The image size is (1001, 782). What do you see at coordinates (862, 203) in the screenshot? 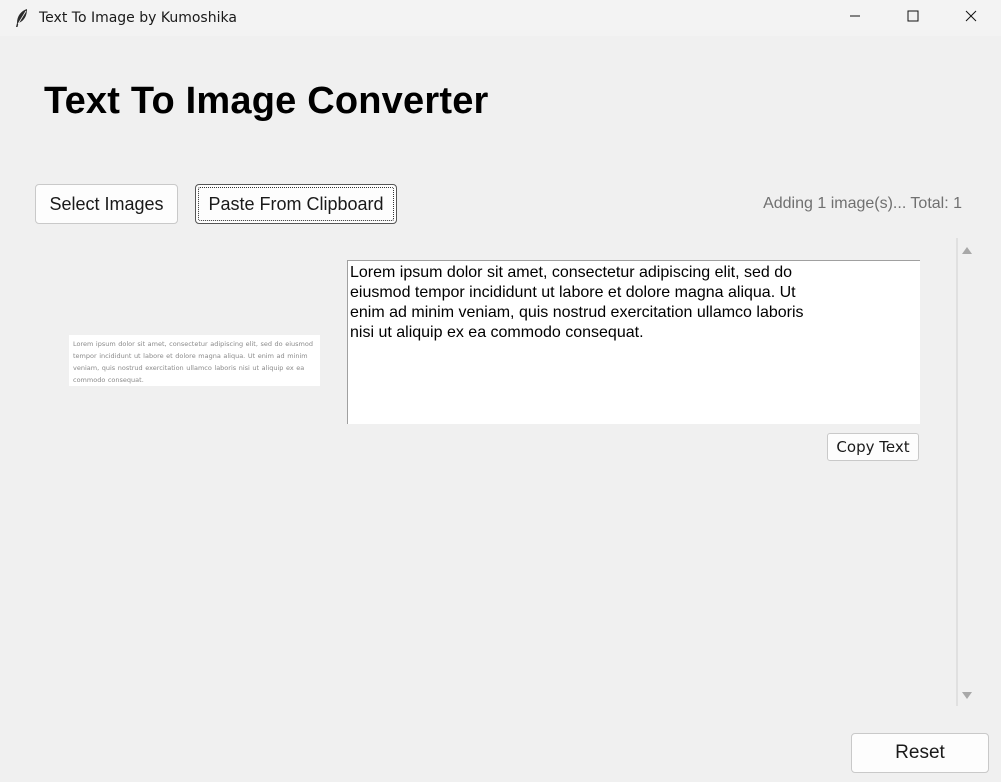
I see `status-text: Adding 1 image(s)... Total: 1` at bounding box center [862, 203].